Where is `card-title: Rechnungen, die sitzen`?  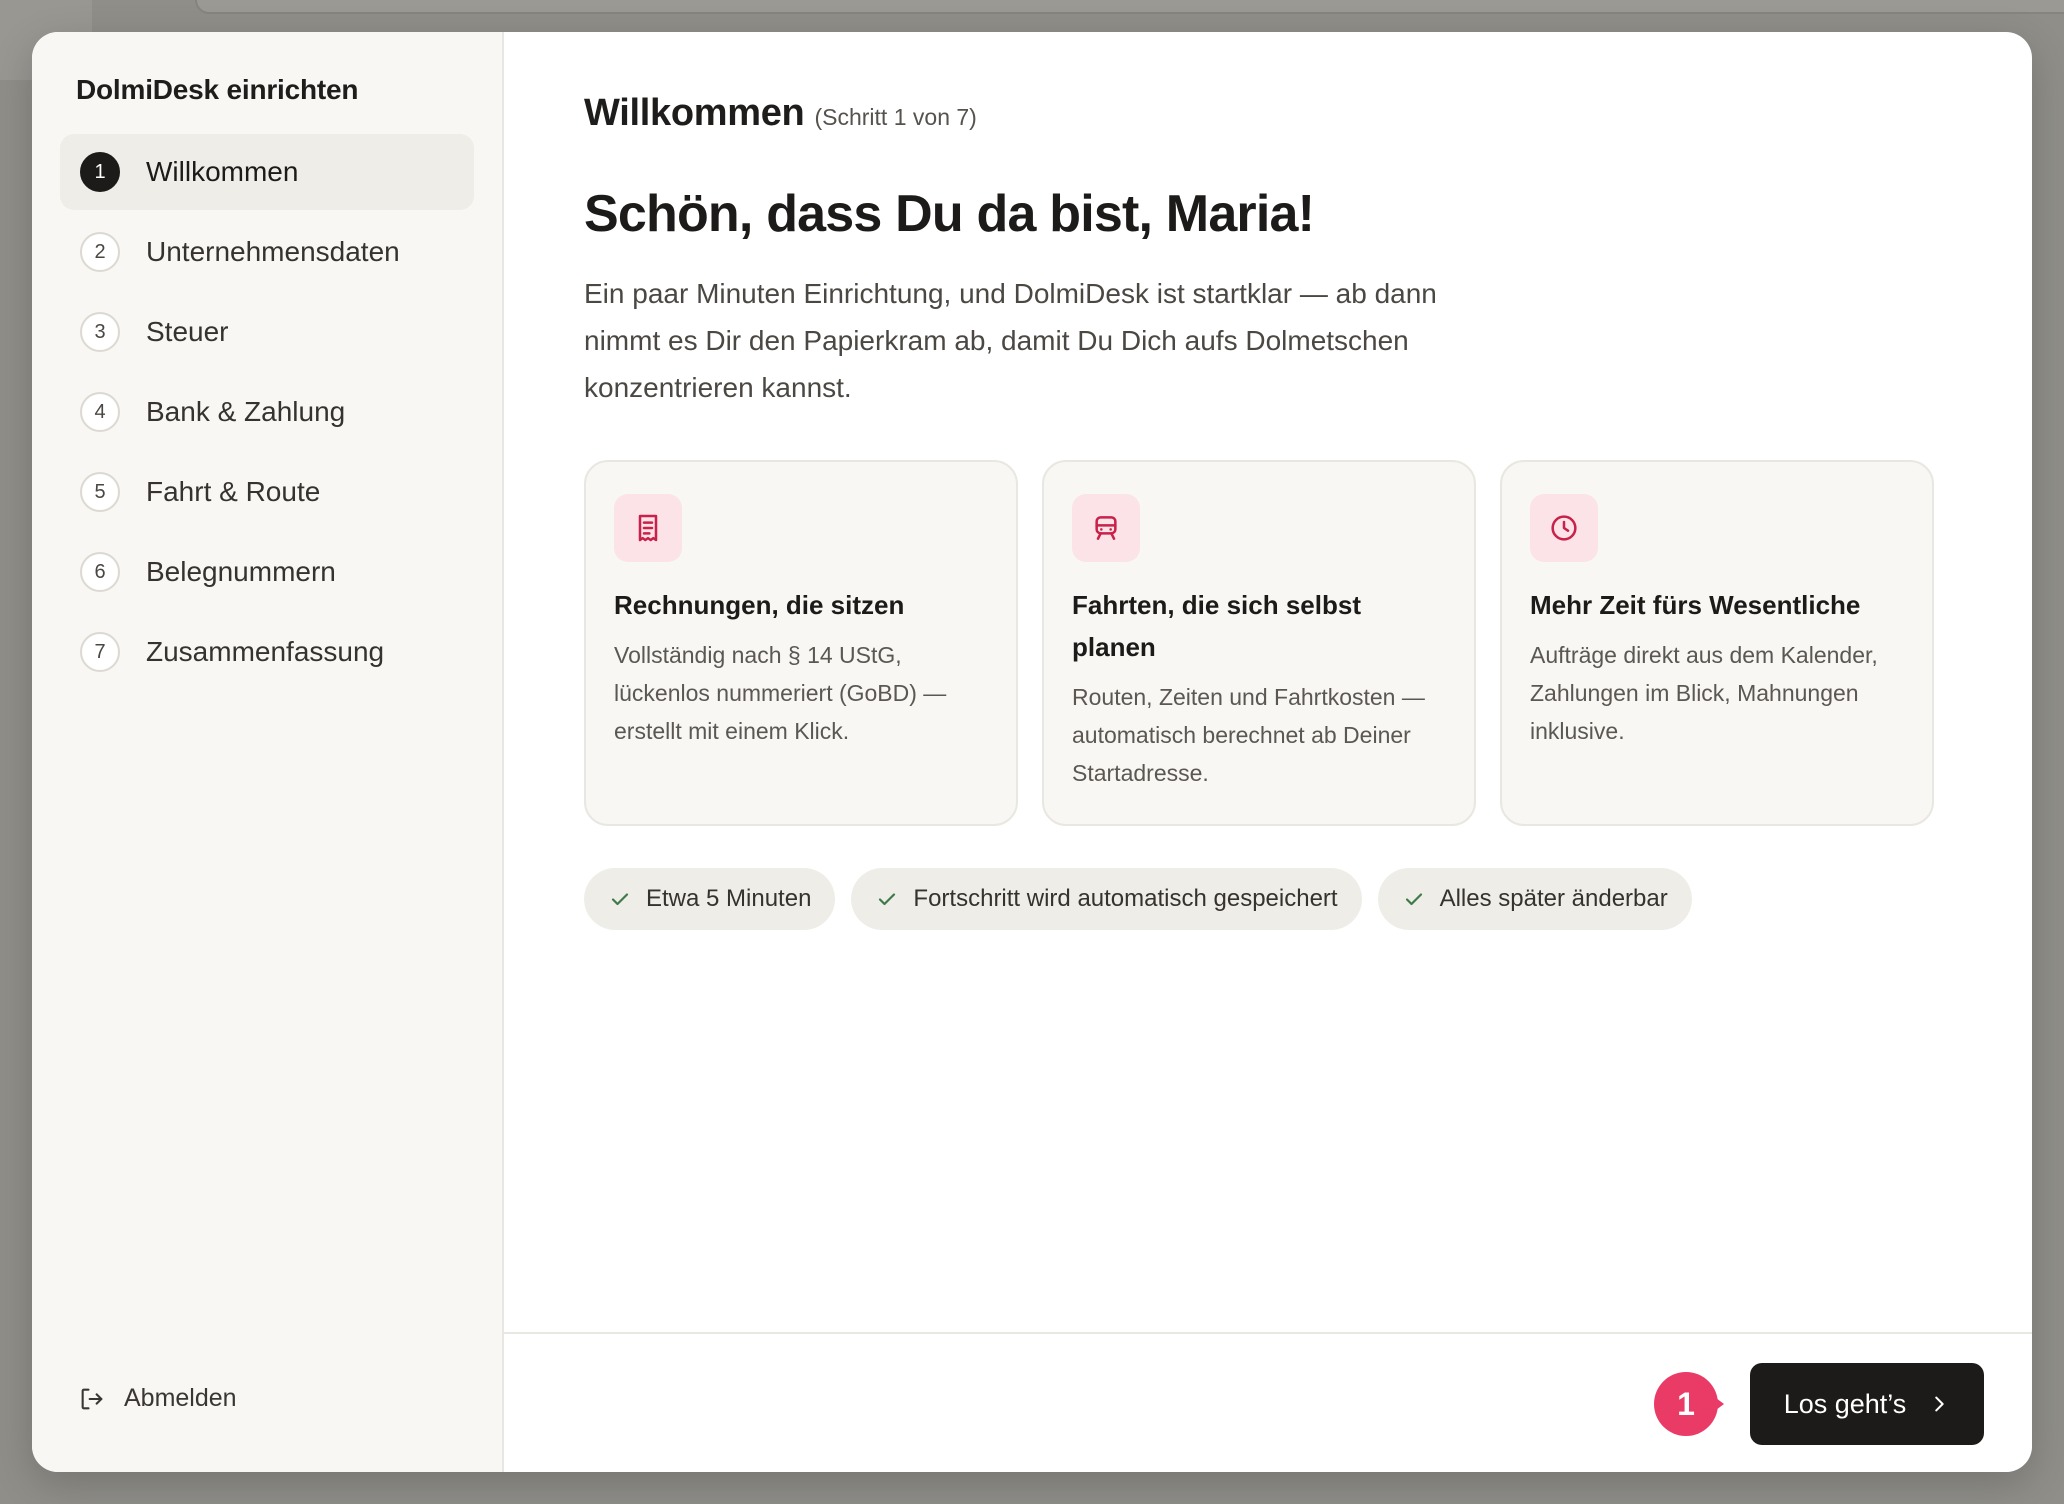 card-title: Rechnungen, die sitzen is located at coordinates (759, 605).